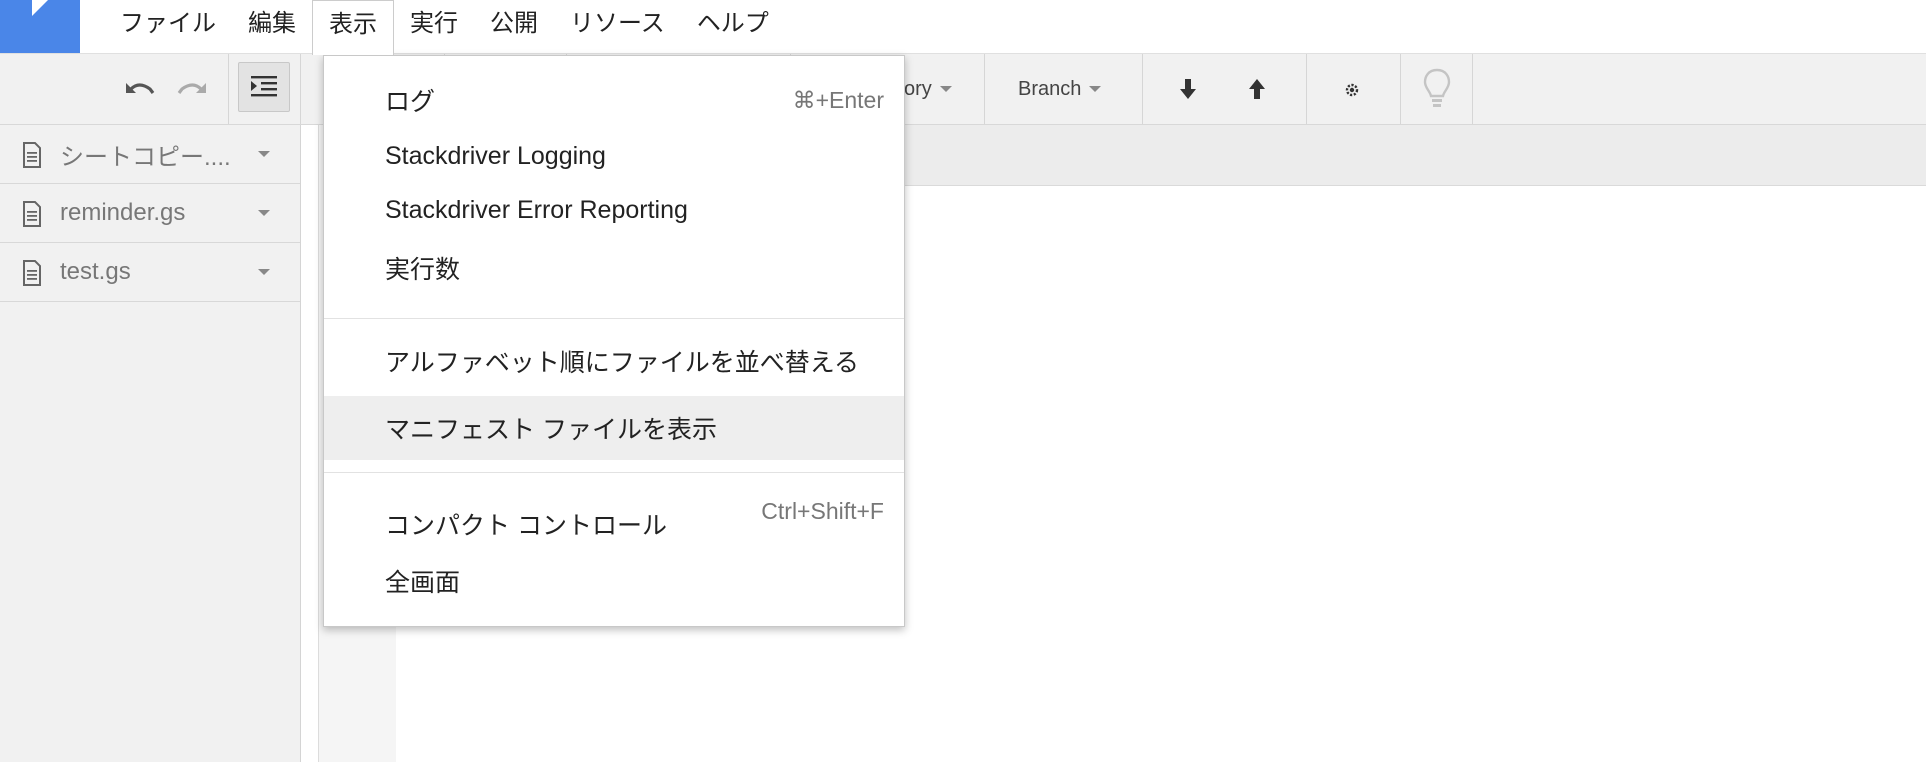 This screenshot has width=1926, height=762. What do you see at coordinates (822, 511) in the screenshot?
I see `menu-item-shortcut: Ctrl+Shift+F` at bounding box center [822, 511].